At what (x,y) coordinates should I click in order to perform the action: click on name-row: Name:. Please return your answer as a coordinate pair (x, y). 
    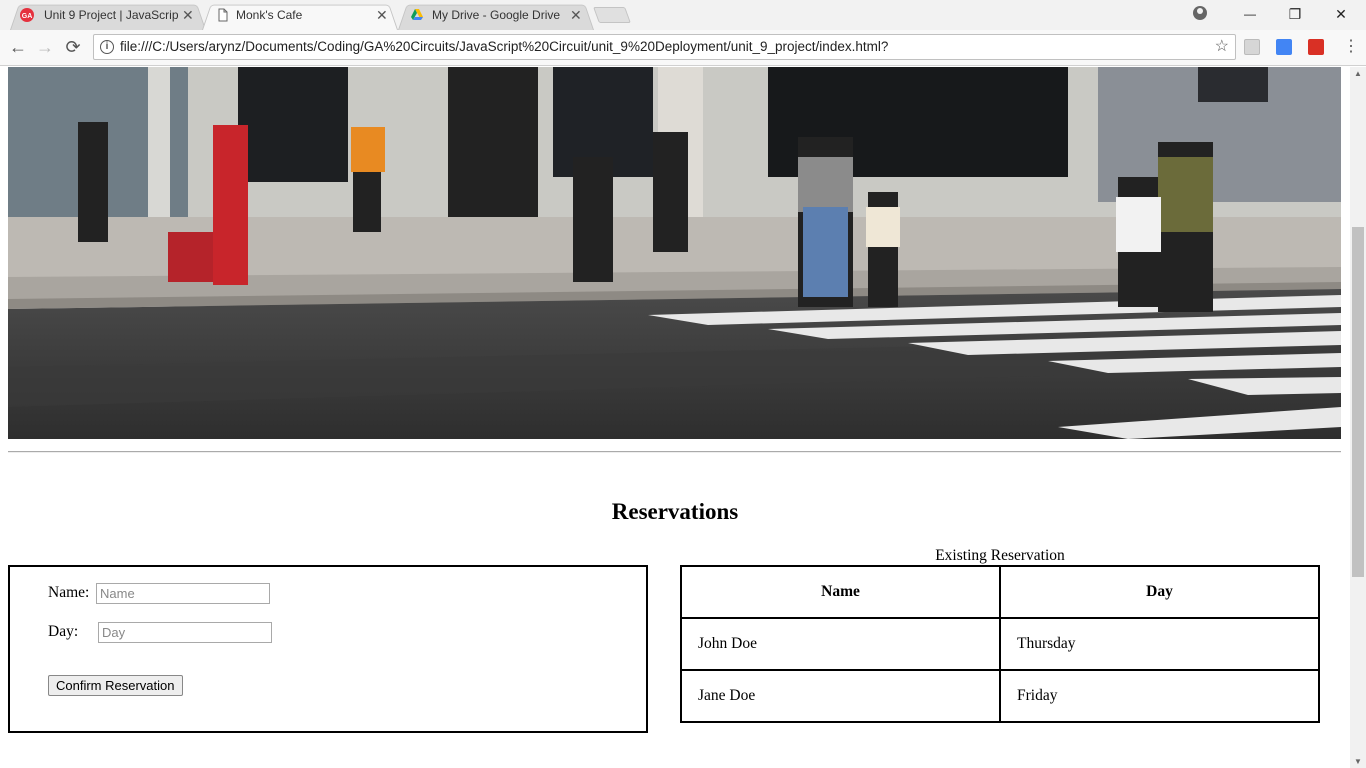
    Looking at the image, I should click on (68, 593).